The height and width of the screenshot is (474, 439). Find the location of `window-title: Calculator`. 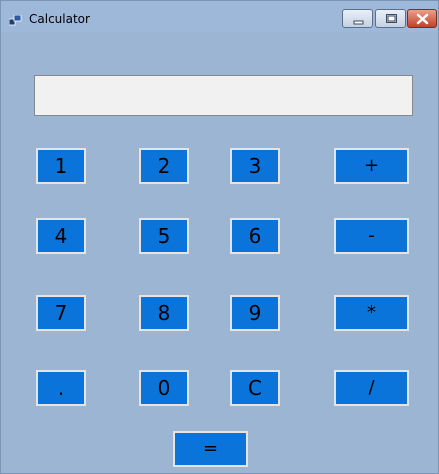

window-title: Calculator is located at coordinates (59, 19).